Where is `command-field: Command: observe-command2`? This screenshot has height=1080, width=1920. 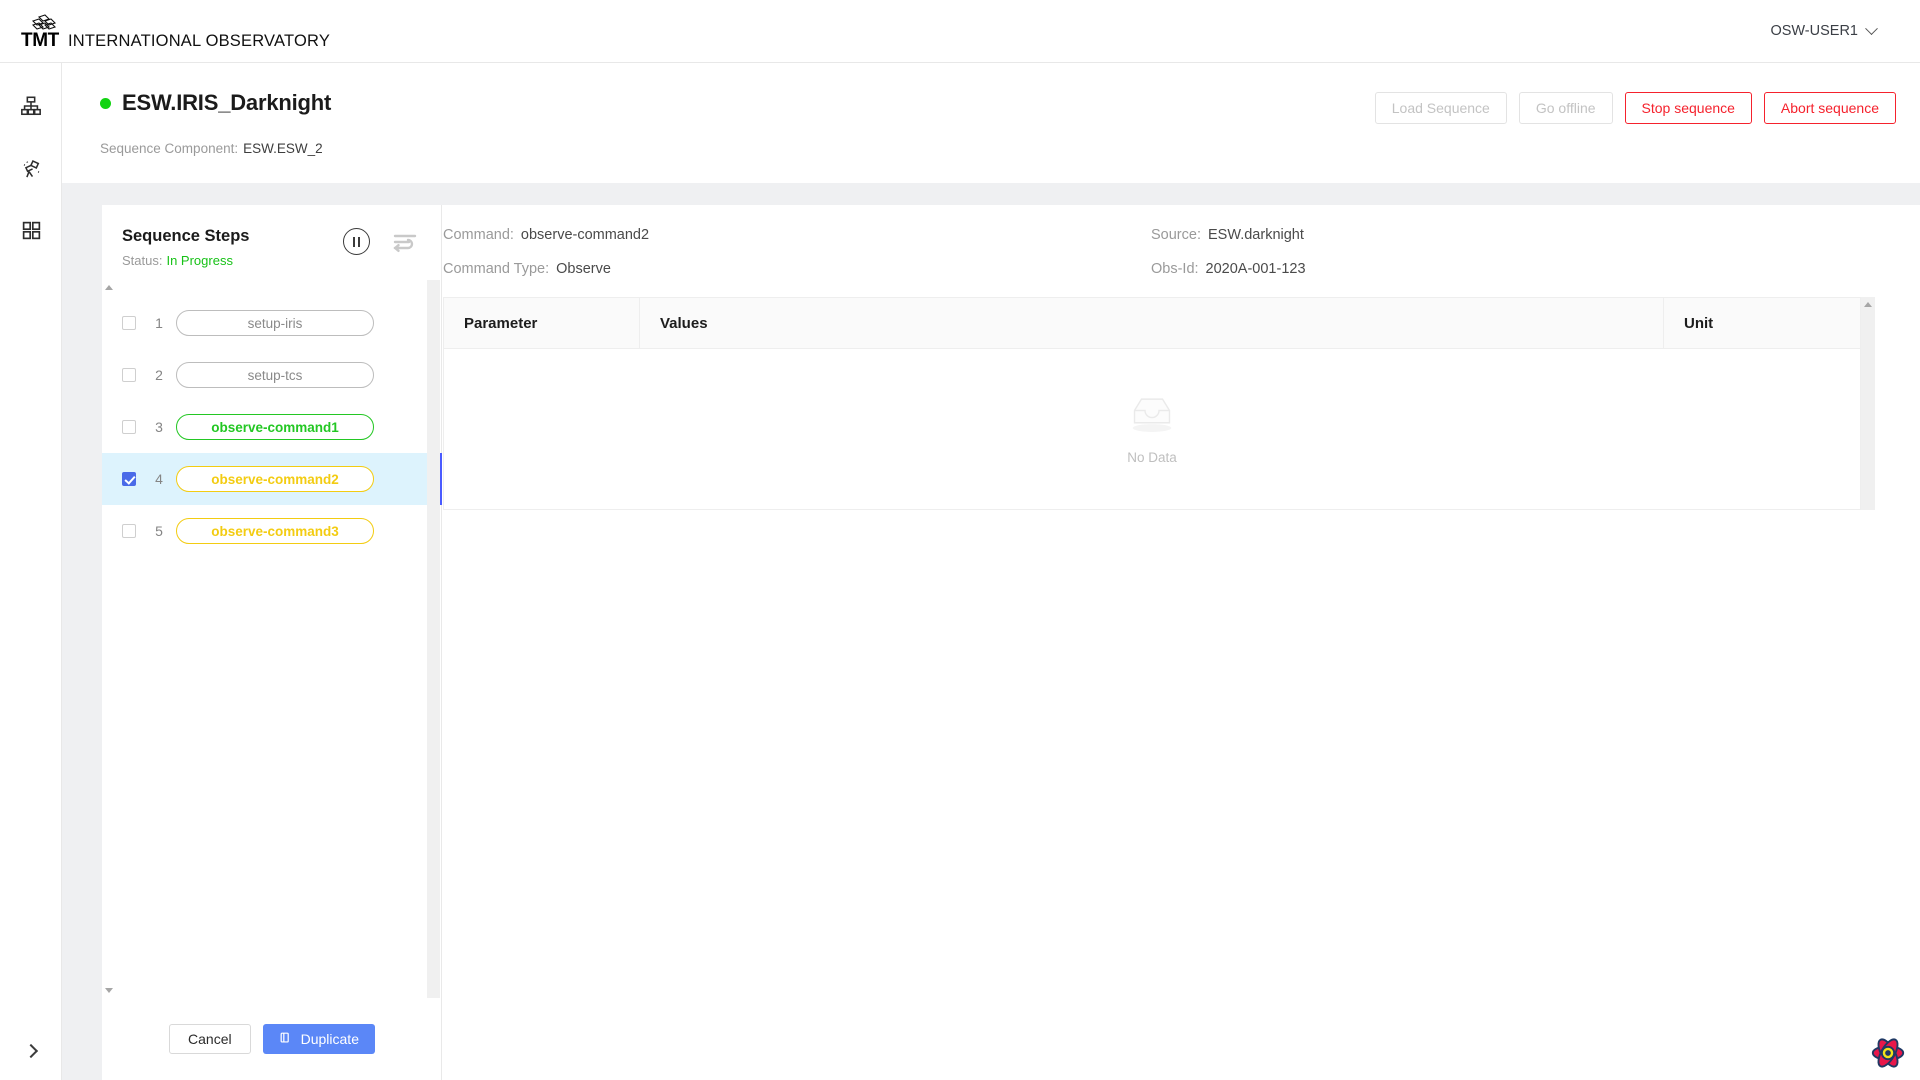 command-field: Command: observe-command2 is located at coordinates (546, 235).